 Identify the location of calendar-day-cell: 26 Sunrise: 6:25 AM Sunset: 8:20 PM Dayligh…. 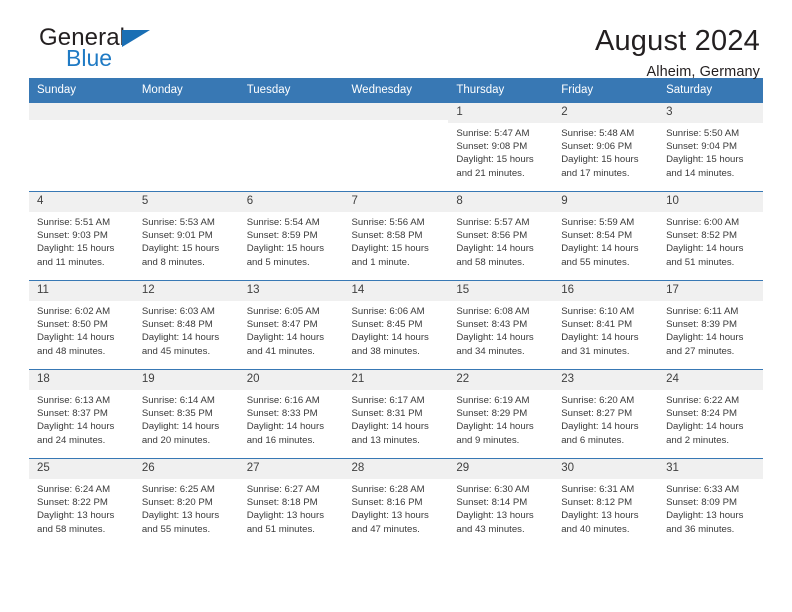
(186, 503).